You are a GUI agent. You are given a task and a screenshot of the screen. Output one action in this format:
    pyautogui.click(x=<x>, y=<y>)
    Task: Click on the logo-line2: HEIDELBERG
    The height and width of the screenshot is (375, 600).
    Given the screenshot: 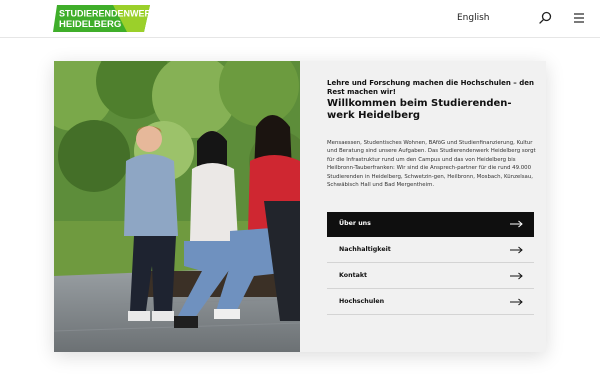 What is the action you would take?
    pyautogui.click(x=90, y=24)
    